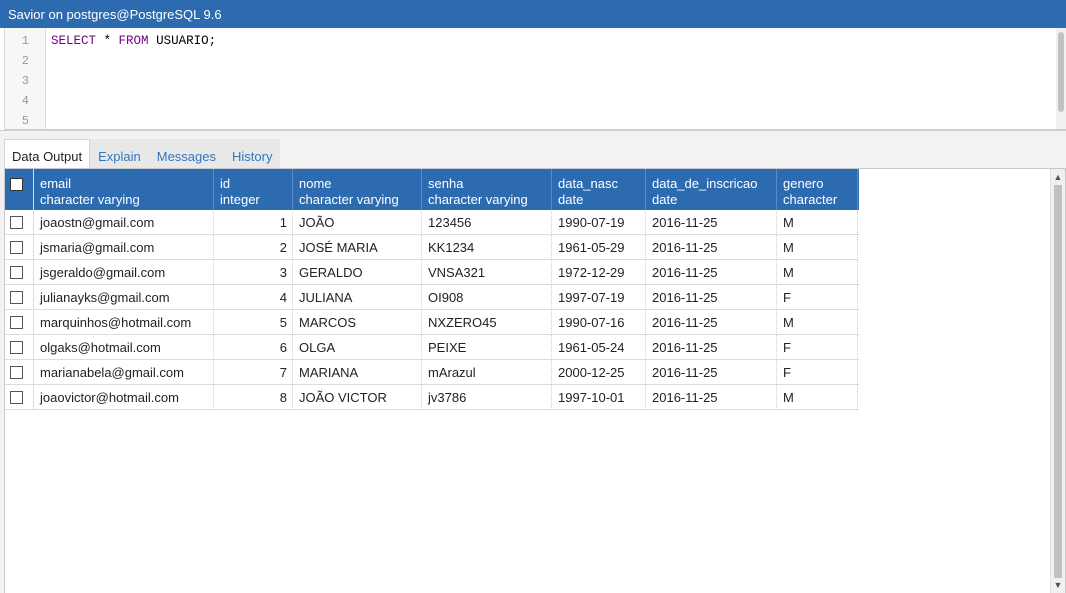 This screenshot has width=1066, height=593. I want to click on sql-query-line: SELECT * FROM USUARIO;, so click(133, 41).